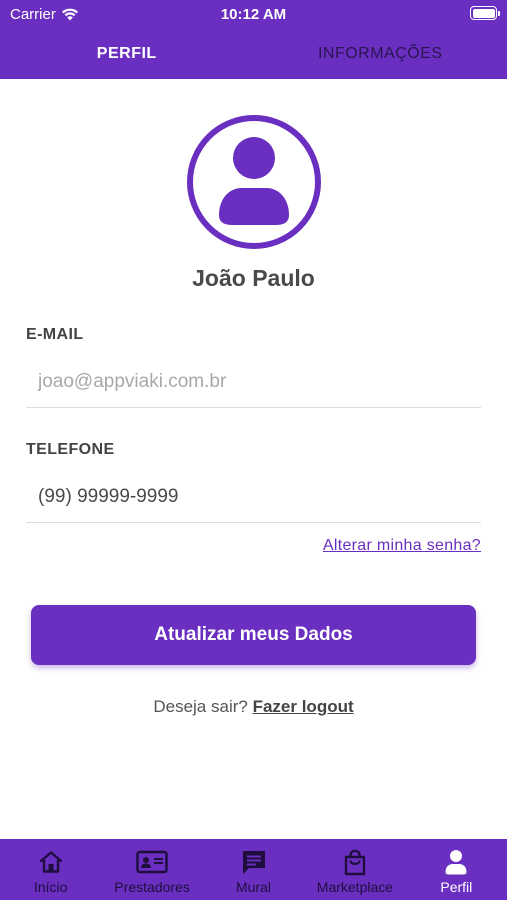 The height and width of the screenshot is (900, 507). I want to click on nav-item-perfil: Perfil, so click(456, 869).